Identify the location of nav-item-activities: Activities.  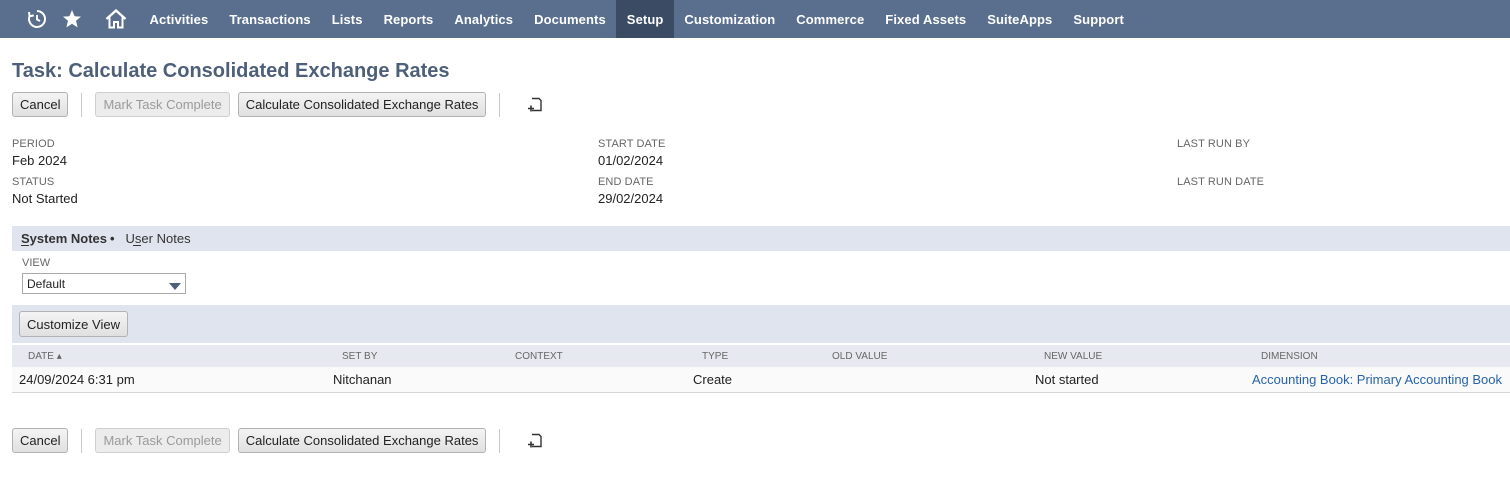
(179, 19).